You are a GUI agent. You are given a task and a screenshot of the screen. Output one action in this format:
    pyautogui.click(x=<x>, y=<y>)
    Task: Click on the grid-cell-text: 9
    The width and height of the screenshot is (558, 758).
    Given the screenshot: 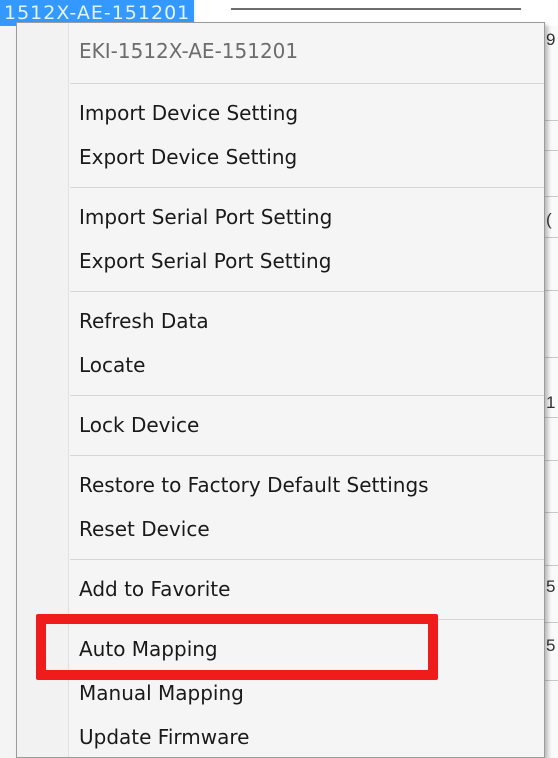 What is the action you would take?
    pyautogui.click(x=551, y=39)
    